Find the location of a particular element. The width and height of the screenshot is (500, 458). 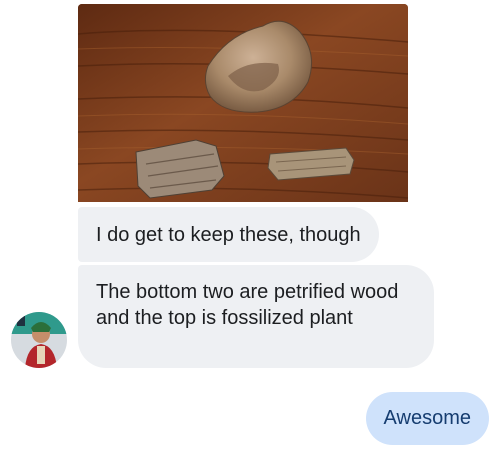

avatar-image is located at coordinates (39, 340).